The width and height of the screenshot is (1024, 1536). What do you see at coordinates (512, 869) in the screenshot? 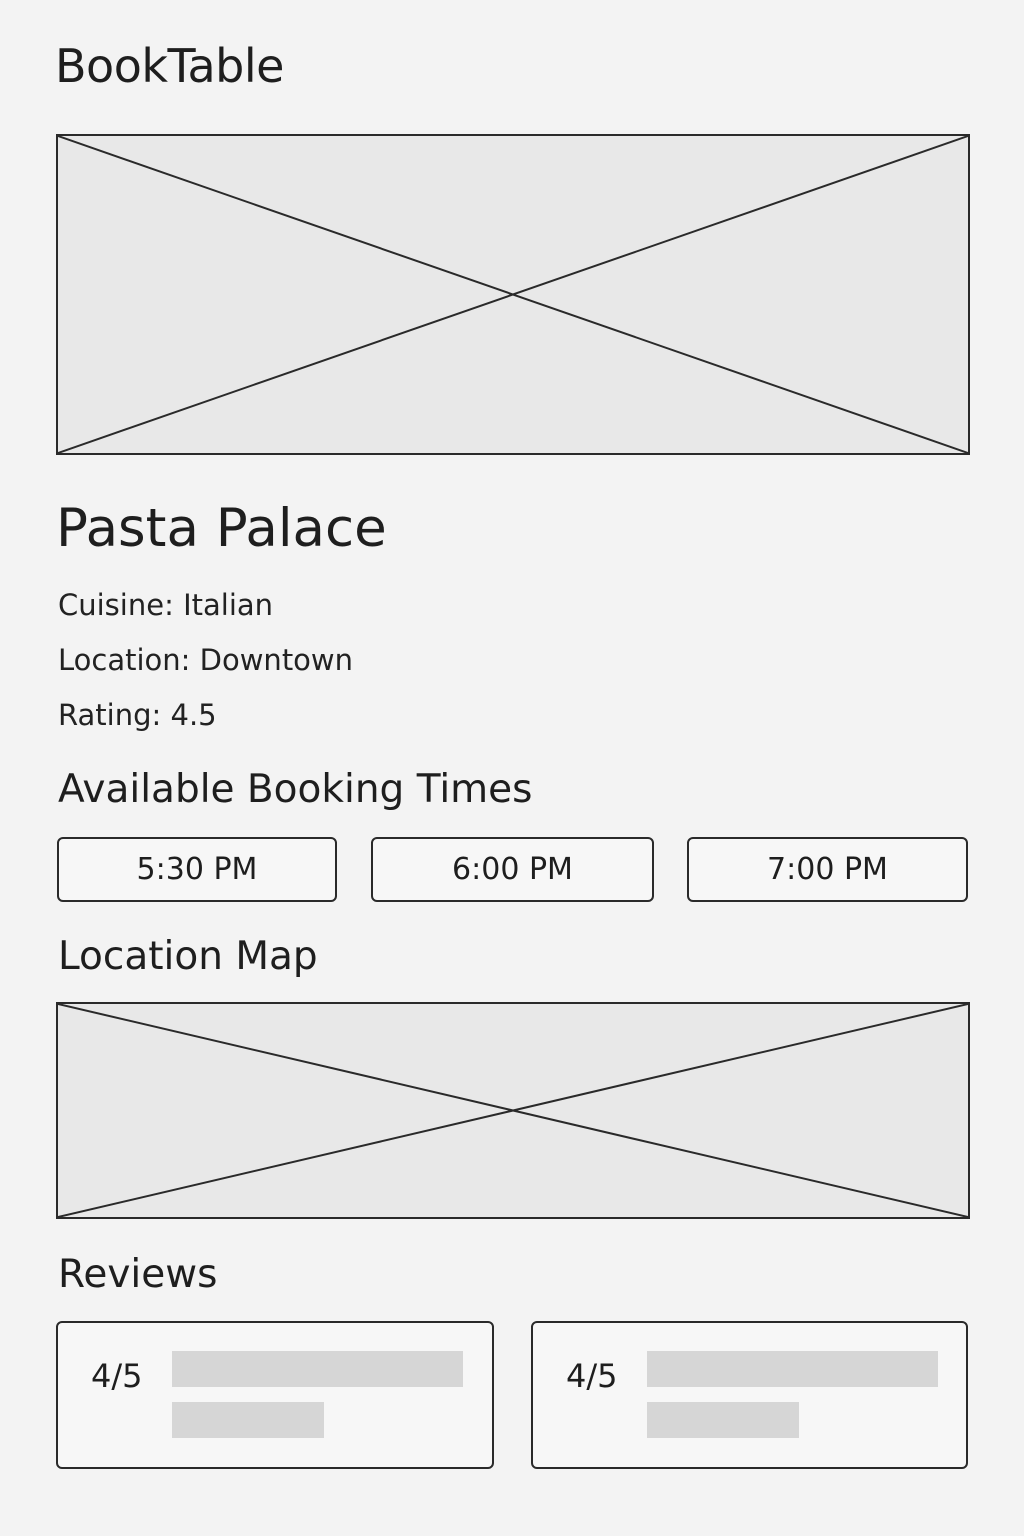
I see `time-slot-button: 6:00 PM` at bounding box center [512, 869].